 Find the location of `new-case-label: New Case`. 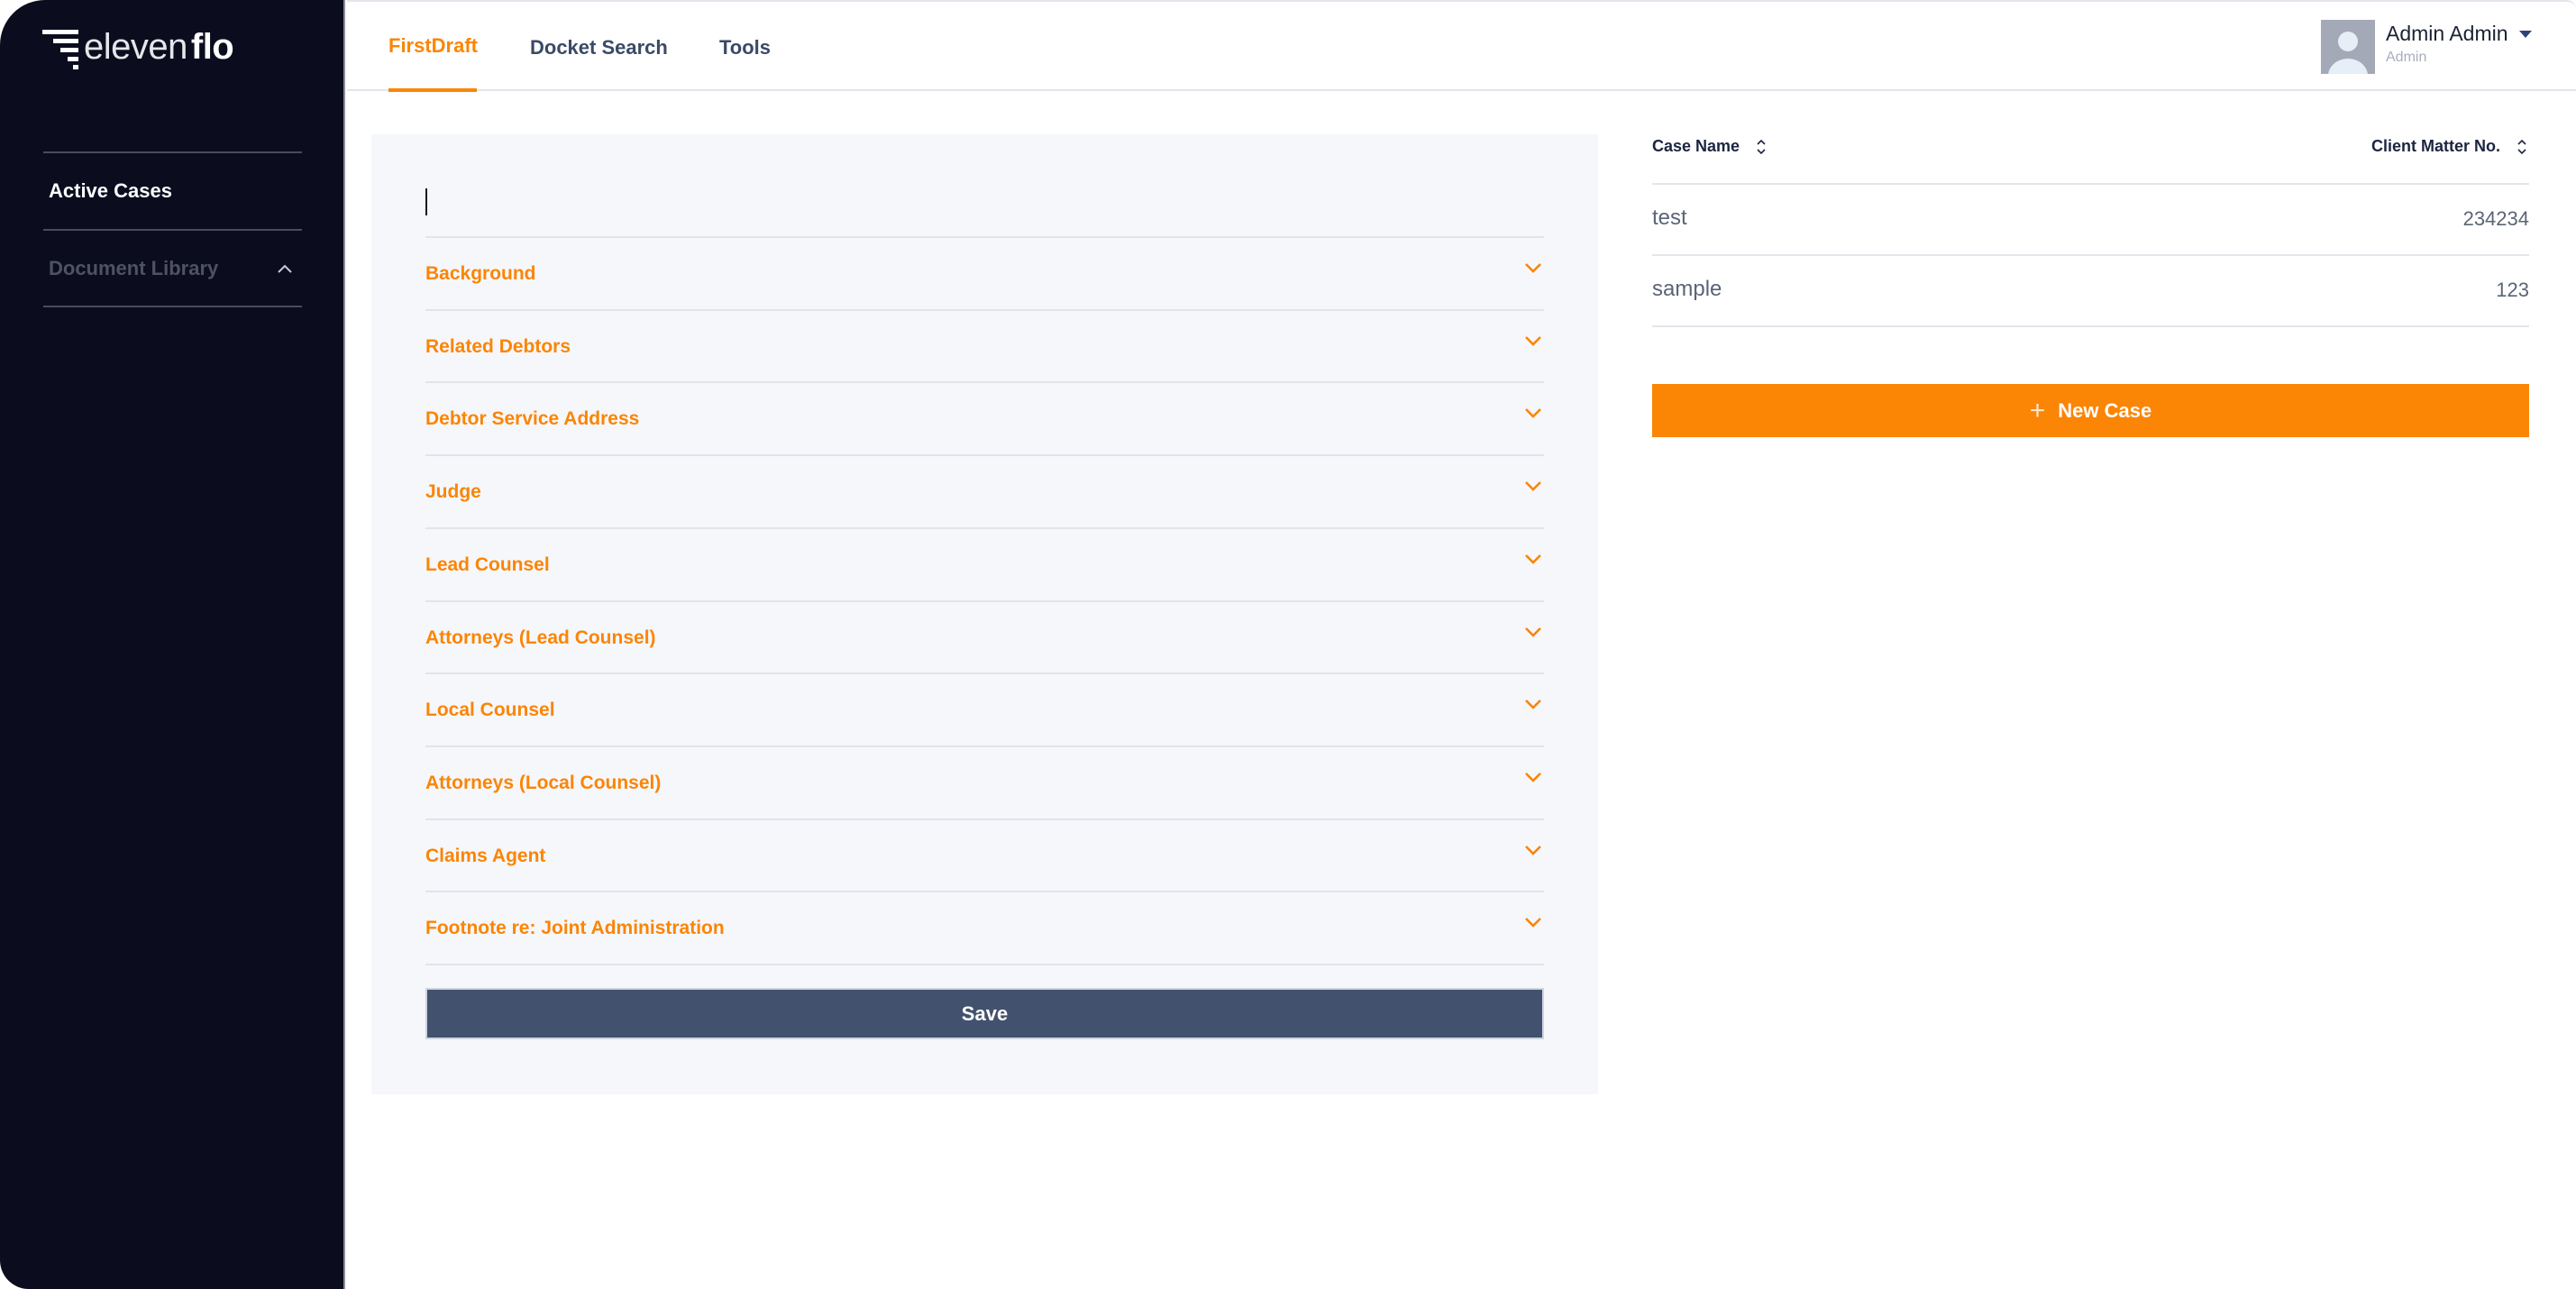

new-case-label: New Case is located at coordinates (2105, 410).